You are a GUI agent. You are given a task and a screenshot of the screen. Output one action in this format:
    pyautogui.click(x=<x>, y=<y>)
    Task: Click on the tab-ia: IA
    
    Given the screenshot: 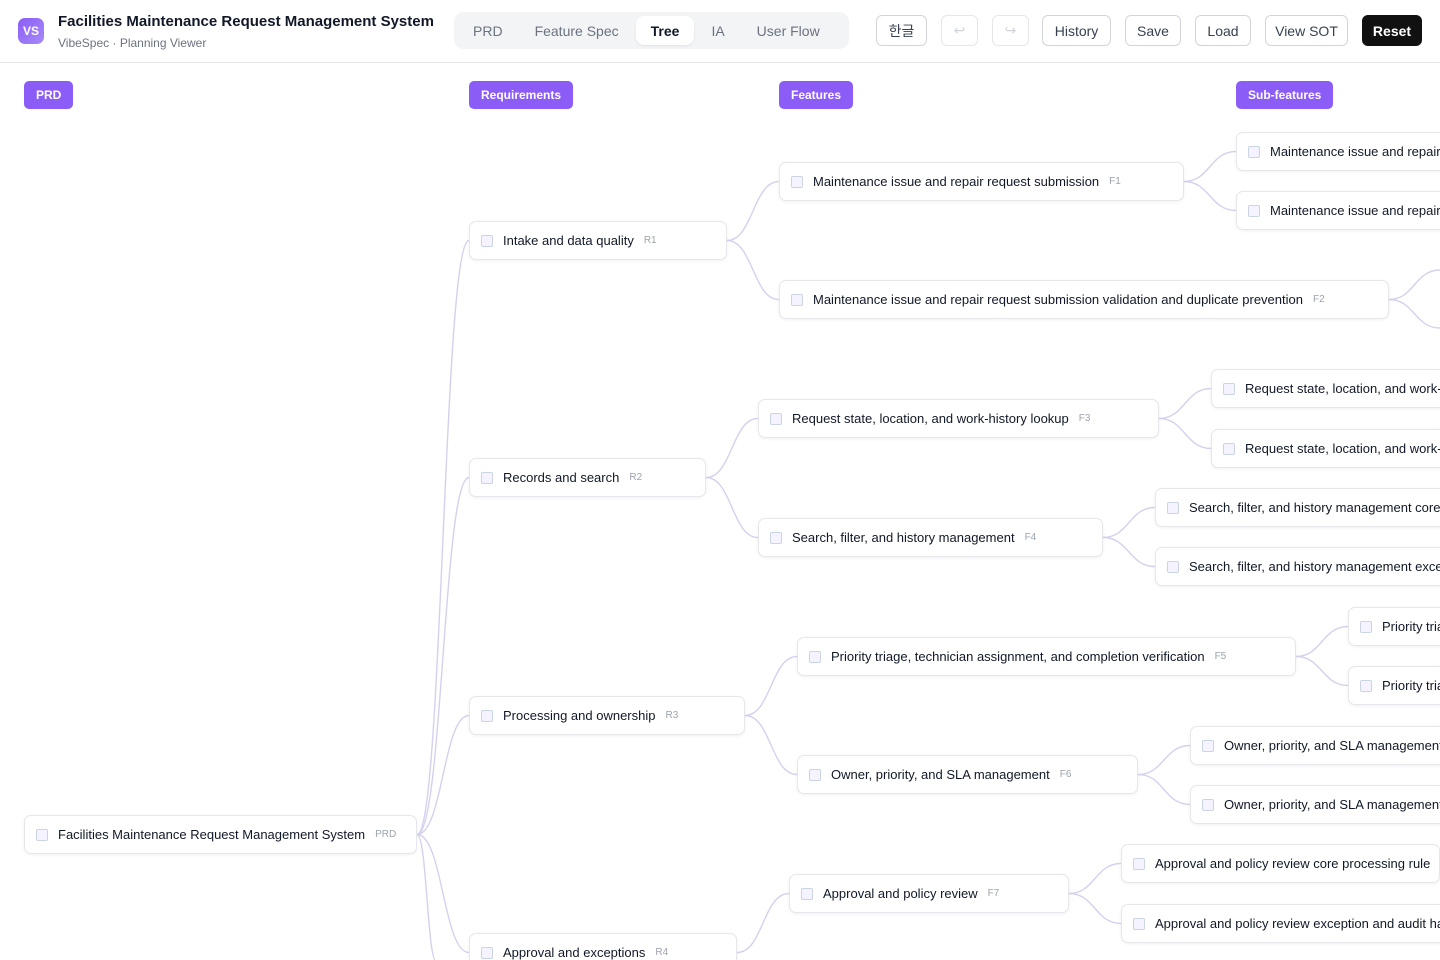 What is the action you would take?
    pyautogui.click(x=717, y=30)
    